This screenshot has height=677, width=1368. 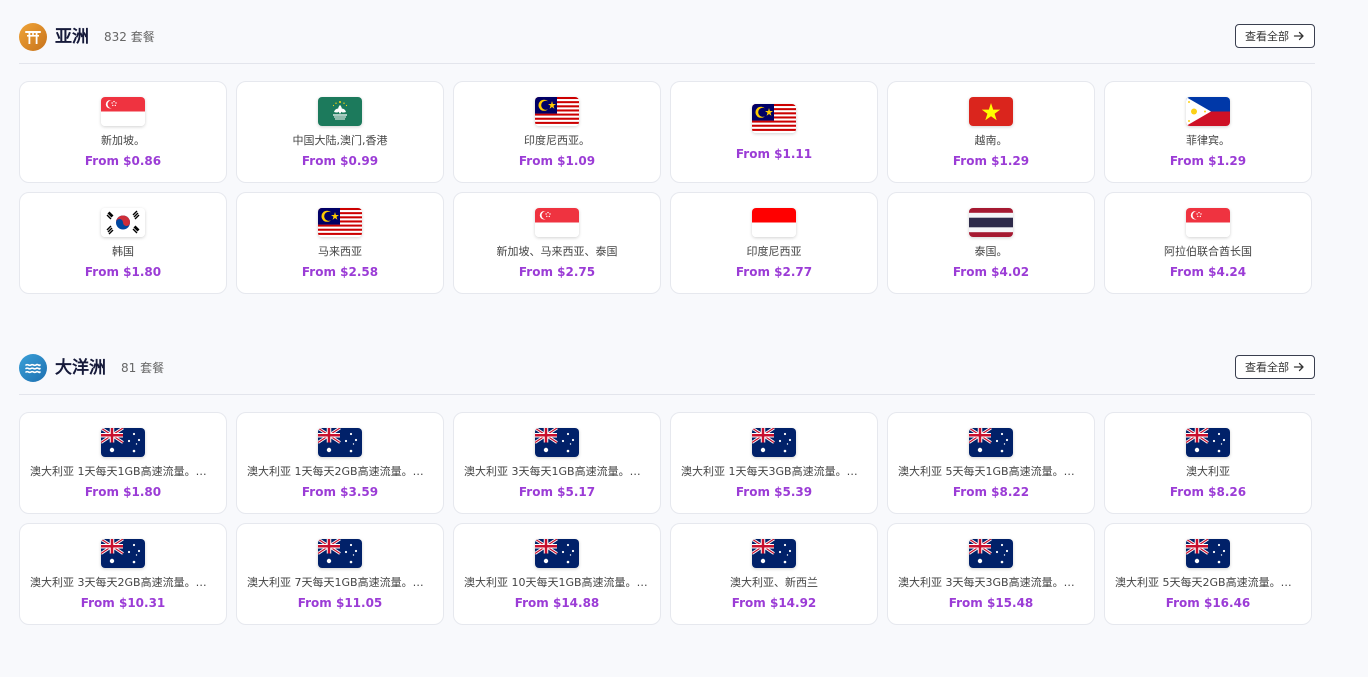 I want to click on plan-card: 澳大利亚 5天每天1GB高速流量。覆盖... From $8.22, so click(x=991, y=463).